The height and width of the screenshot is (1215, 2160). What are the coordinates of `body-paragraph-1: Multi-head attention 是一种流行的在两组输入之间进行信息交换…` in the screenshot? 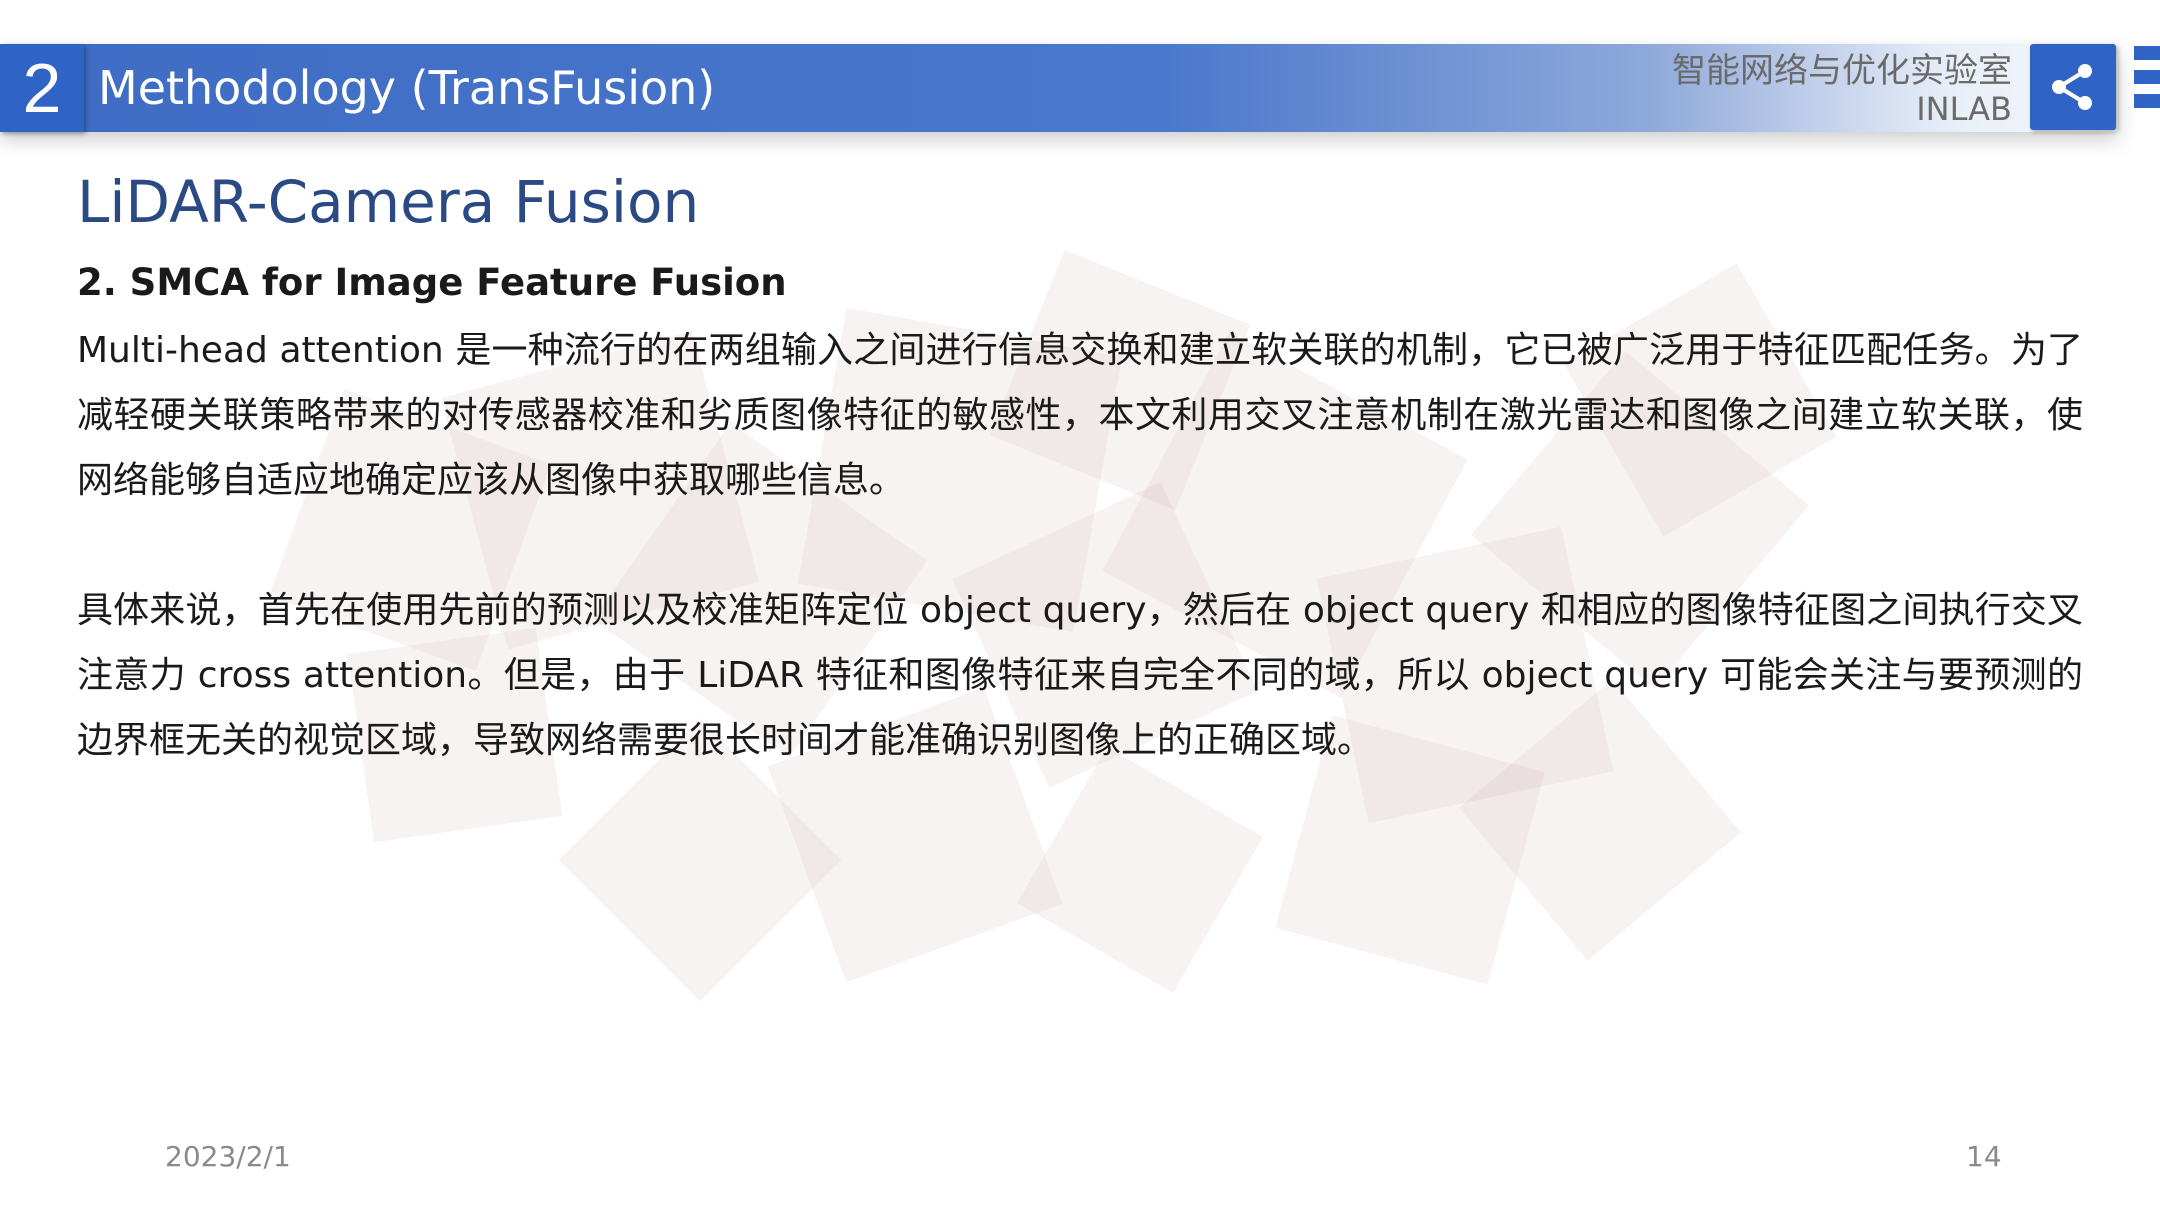 It's located at (1080, 415).